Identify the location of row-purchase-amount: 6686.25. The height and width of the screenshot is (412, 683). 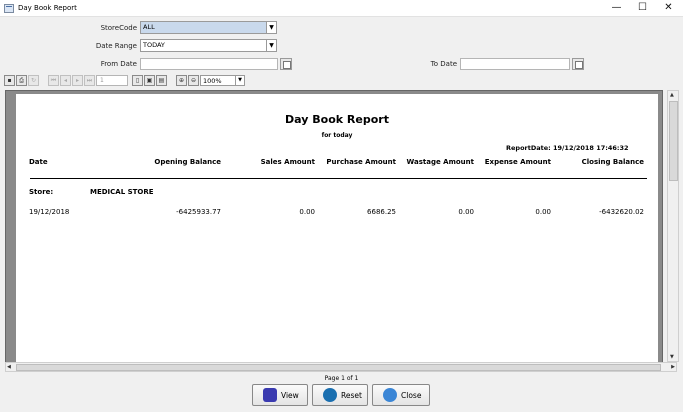
(381, 212).